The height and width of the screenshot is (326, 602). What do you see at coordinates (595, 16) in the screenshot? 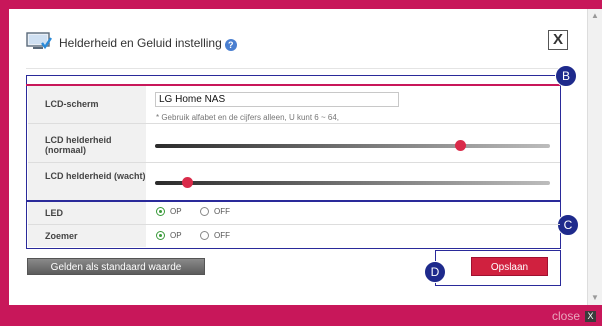
I see `scroll-up-arrow-icon: ▲` at bounding box center [595, 16].